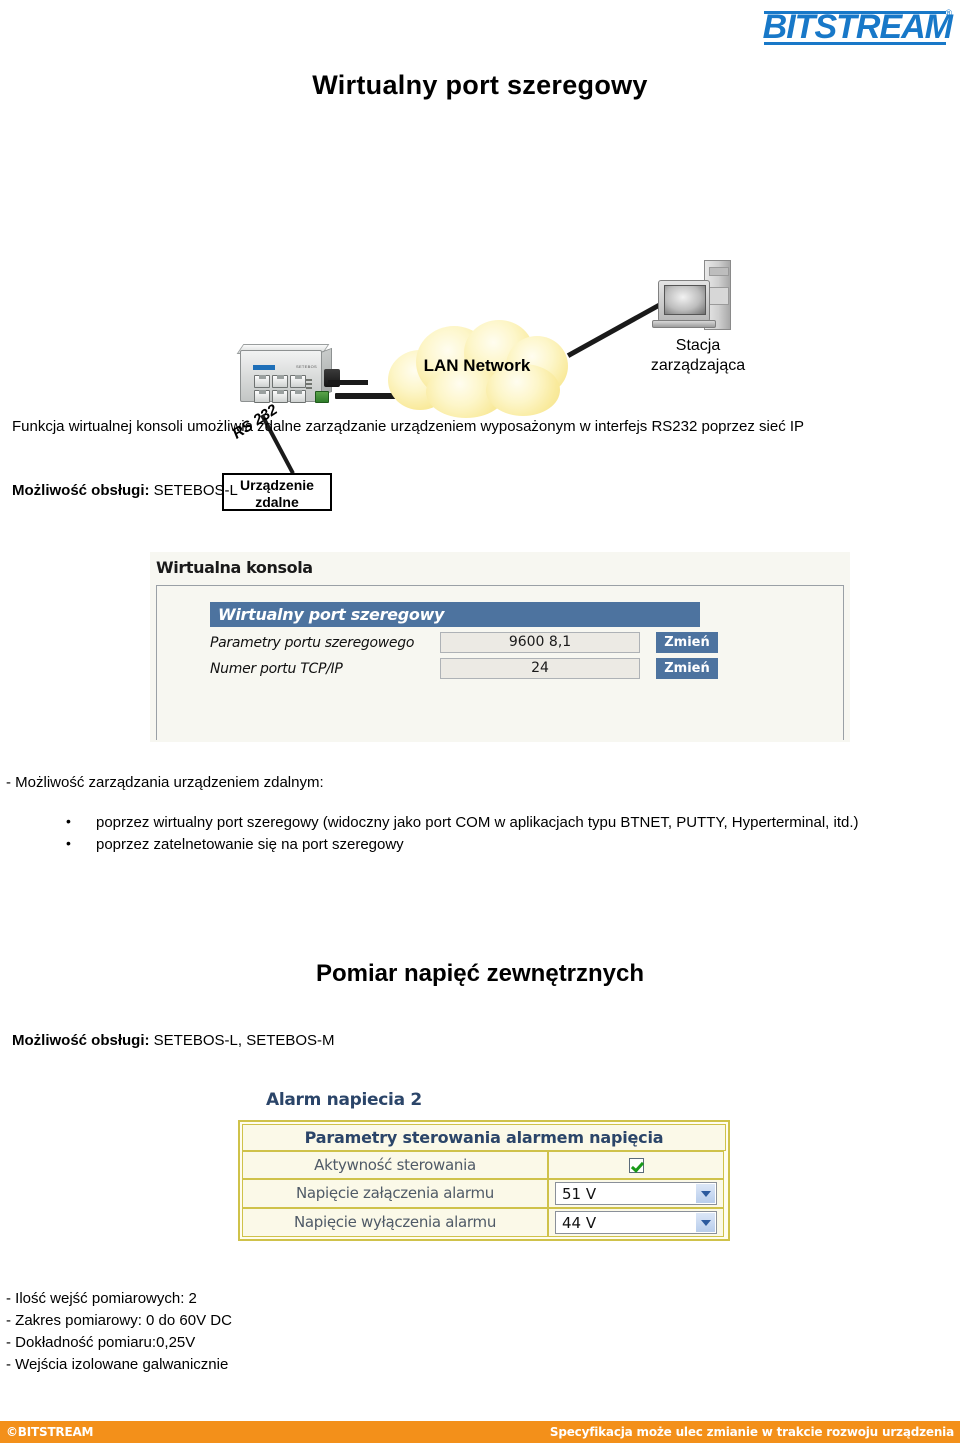 Image resolution: width=960 pixels, height=1443 pixels. I want to click on registered-trademark-icon: ®, so click(948, 13).